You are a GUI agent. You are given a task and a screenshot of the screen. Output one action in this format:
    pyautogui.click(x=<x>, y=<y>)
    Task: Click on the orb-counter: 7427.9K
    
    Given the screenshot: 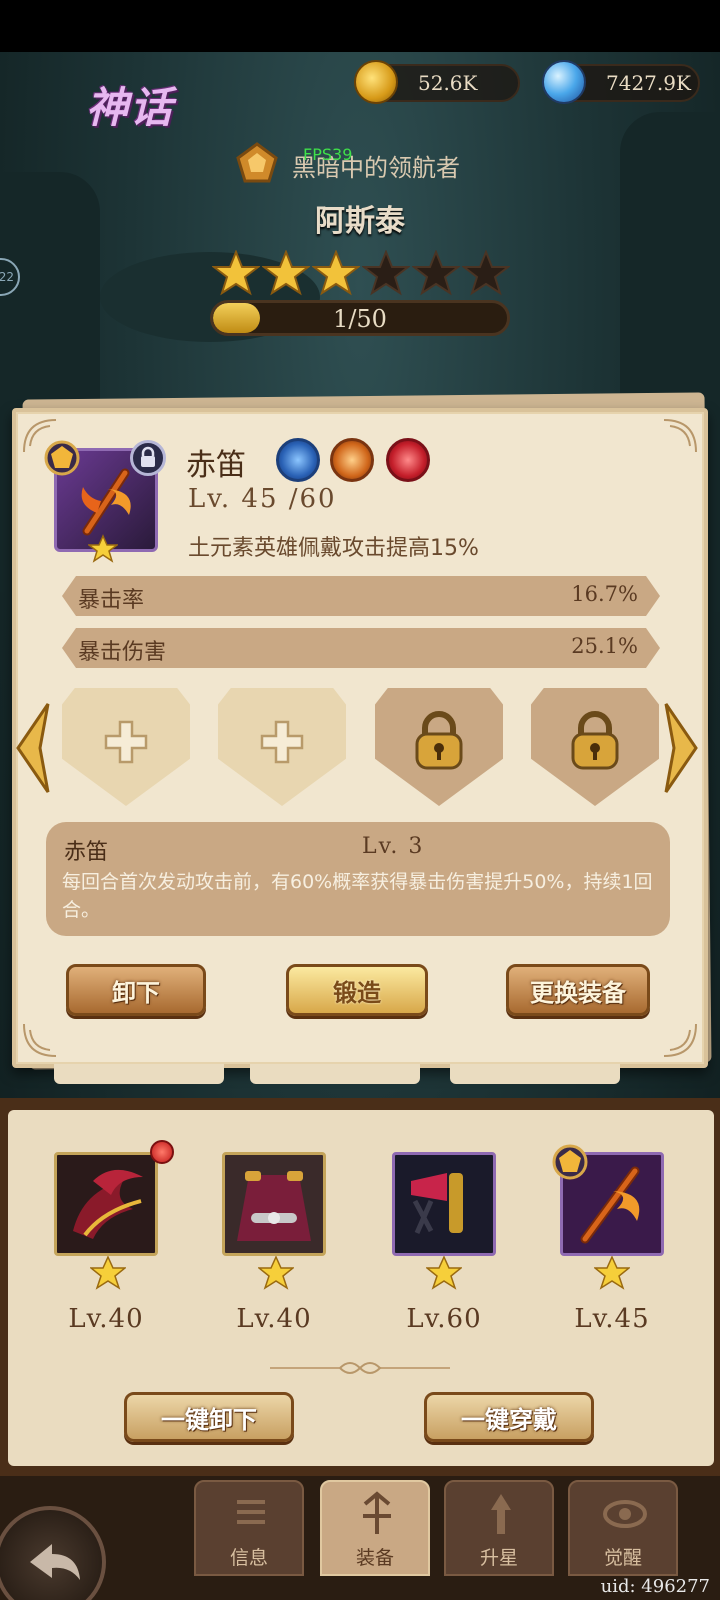 What is the action you would take?
    pyautogui.click(x=621, y=82)
    